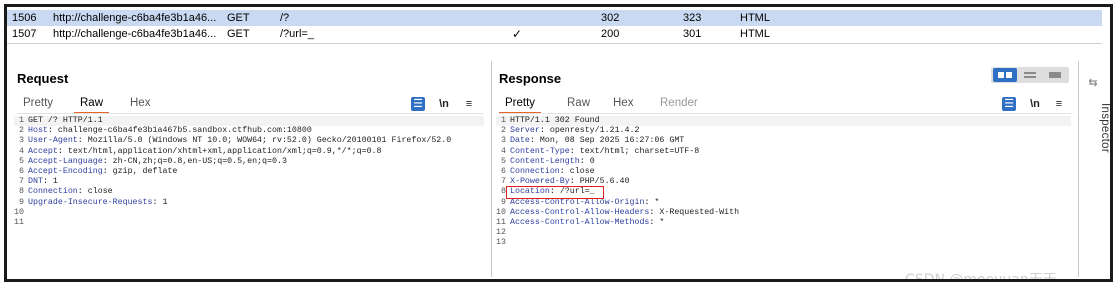 Image resolution: width=1119 pixels, height=292 pixels. What do you see at coordinates (783, 233) in the screenshot?
I see `response-code-line: 12` at bounding box center [783, 233].